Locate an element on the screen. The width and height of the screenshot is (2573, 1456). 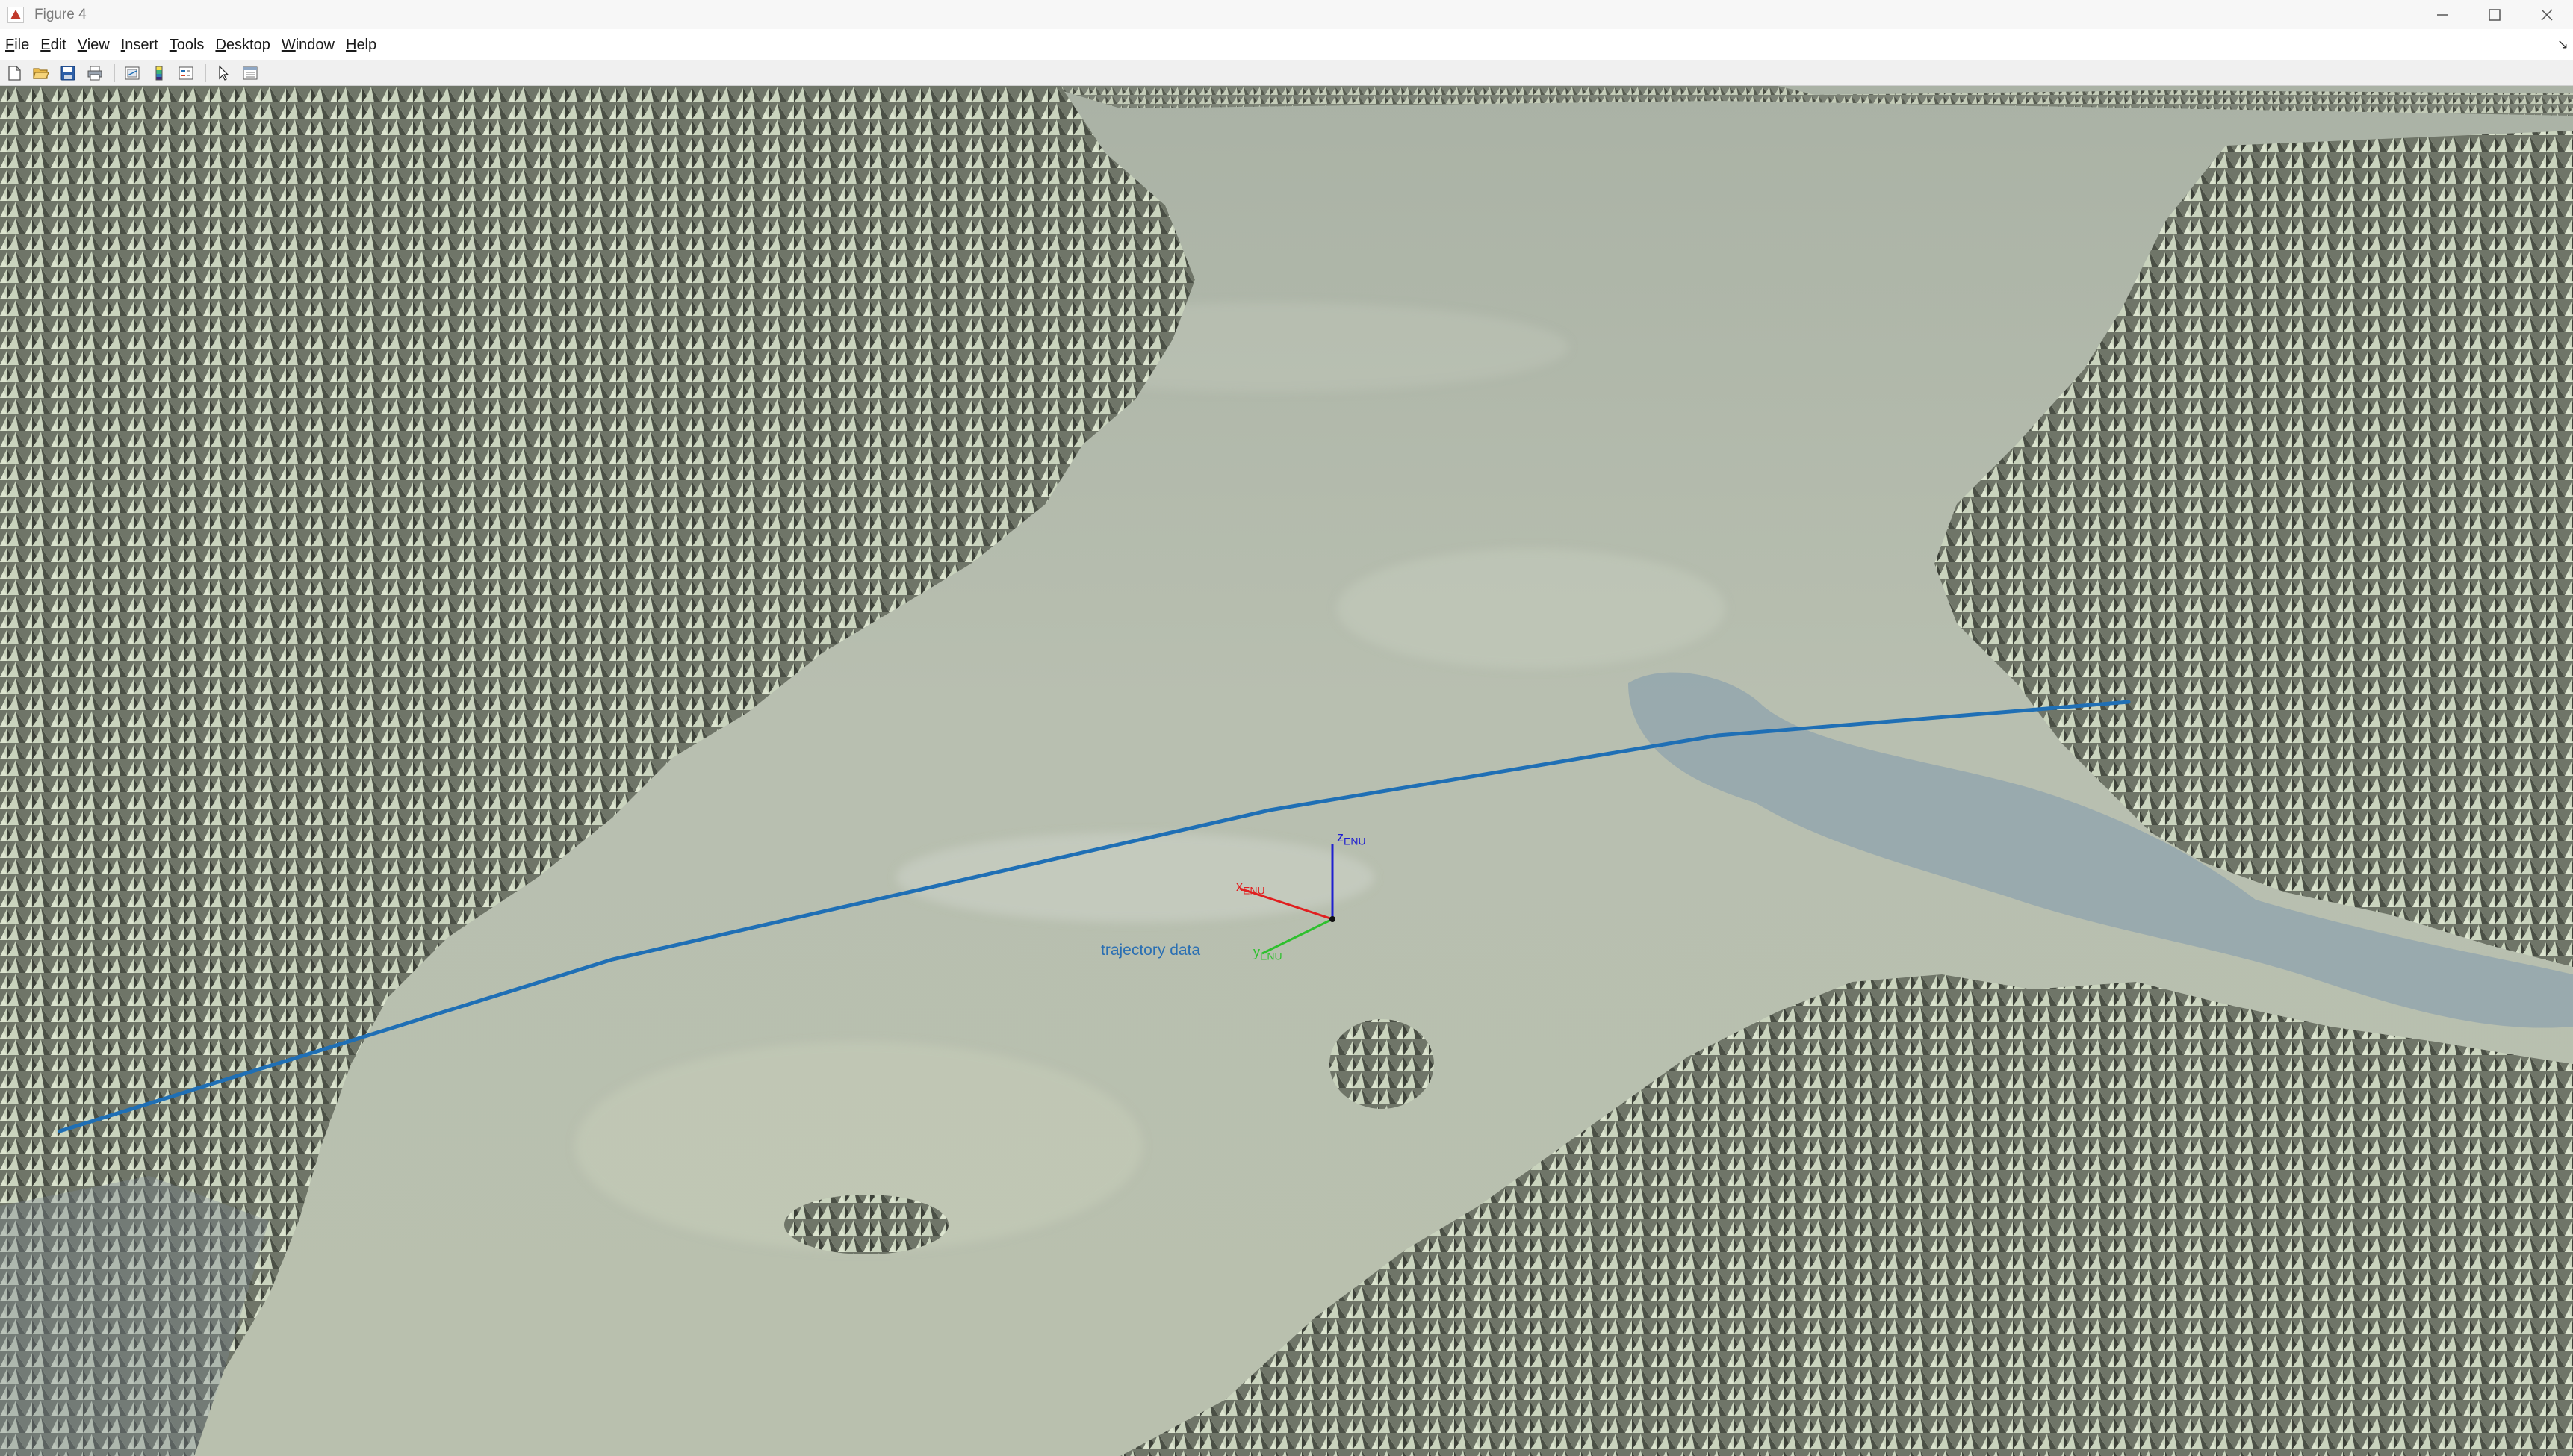
window-controls is located at coordinates (2494, 14).